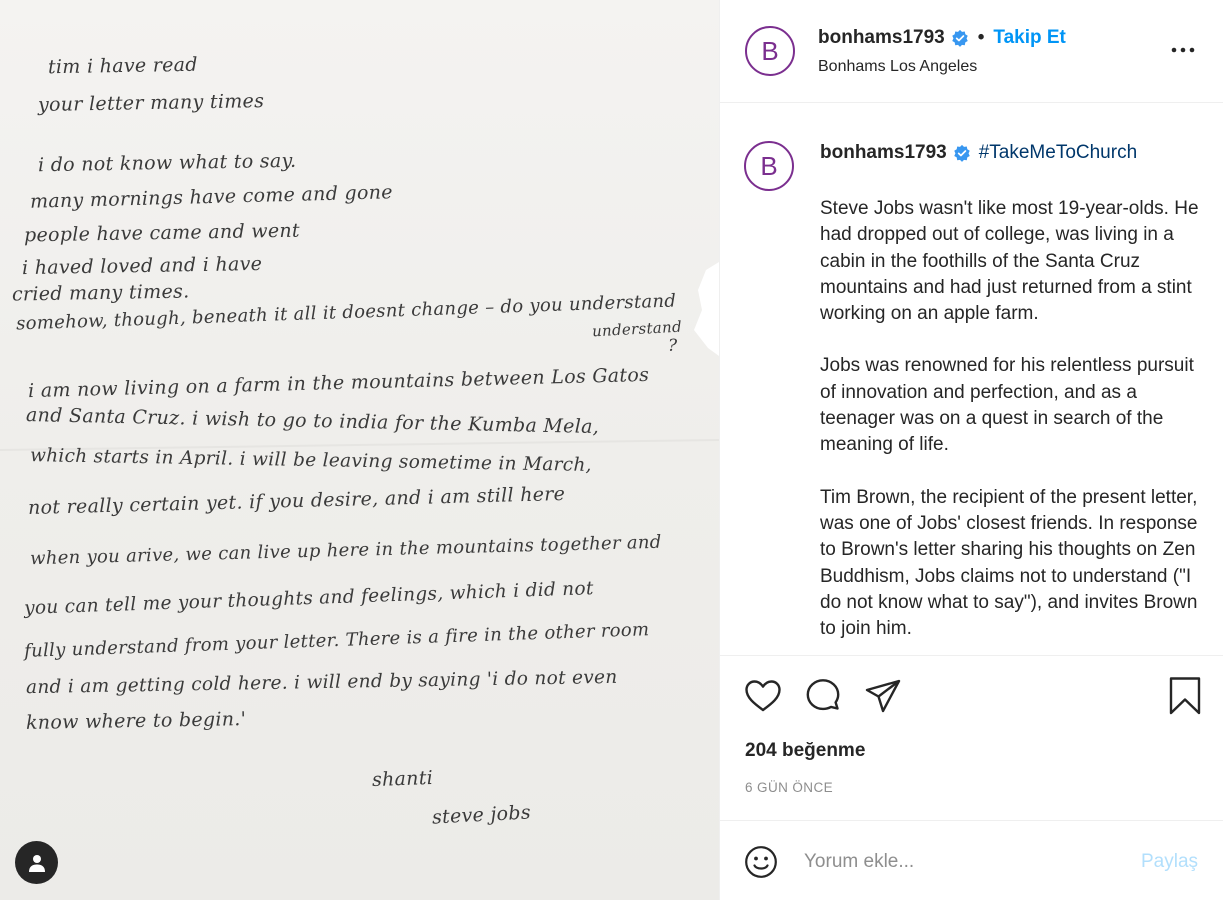  I want to click on letter-line: your letter many times, so click(151, 103).